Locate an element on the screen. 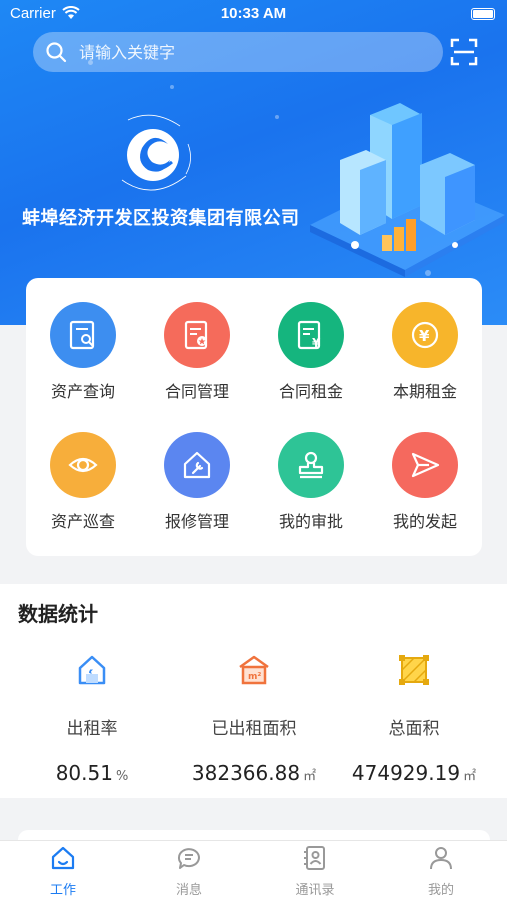 The height and width of the screenshot is (900, 507). current-rent-icon: ¥ is located at coordinates (425, 335).